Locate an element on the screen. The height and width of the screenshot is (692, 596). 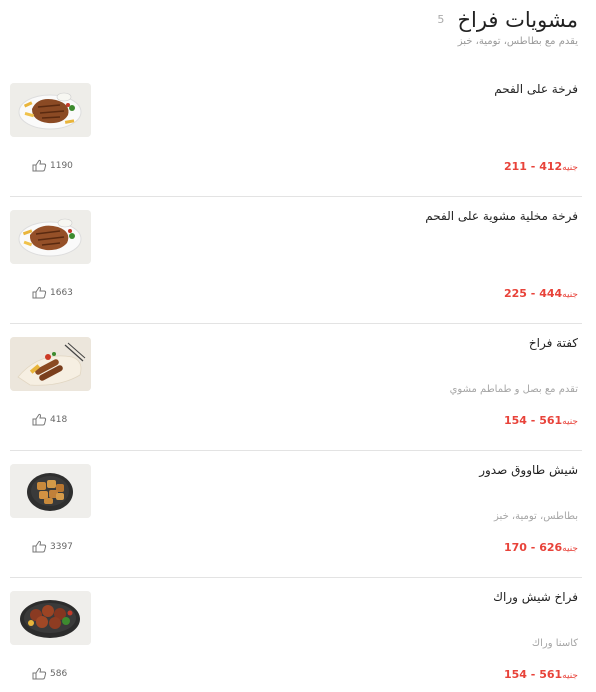
item-name: شيش طاووق صدور is located at coordinates (528, 470).